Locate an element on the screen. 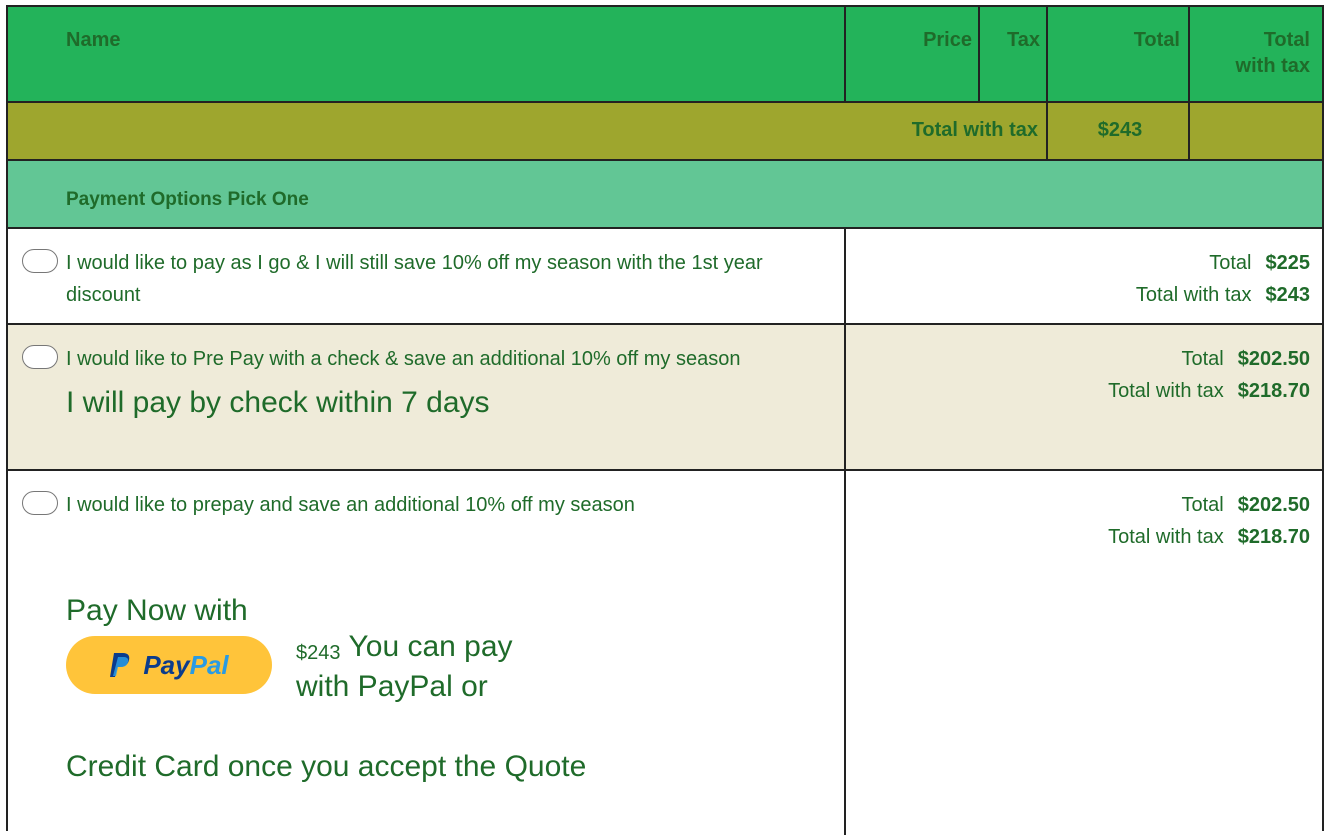 This screenshot has height=835, width=1328. total-with-tax-row: Total with tax $243 is located at coordinates (665, 132).